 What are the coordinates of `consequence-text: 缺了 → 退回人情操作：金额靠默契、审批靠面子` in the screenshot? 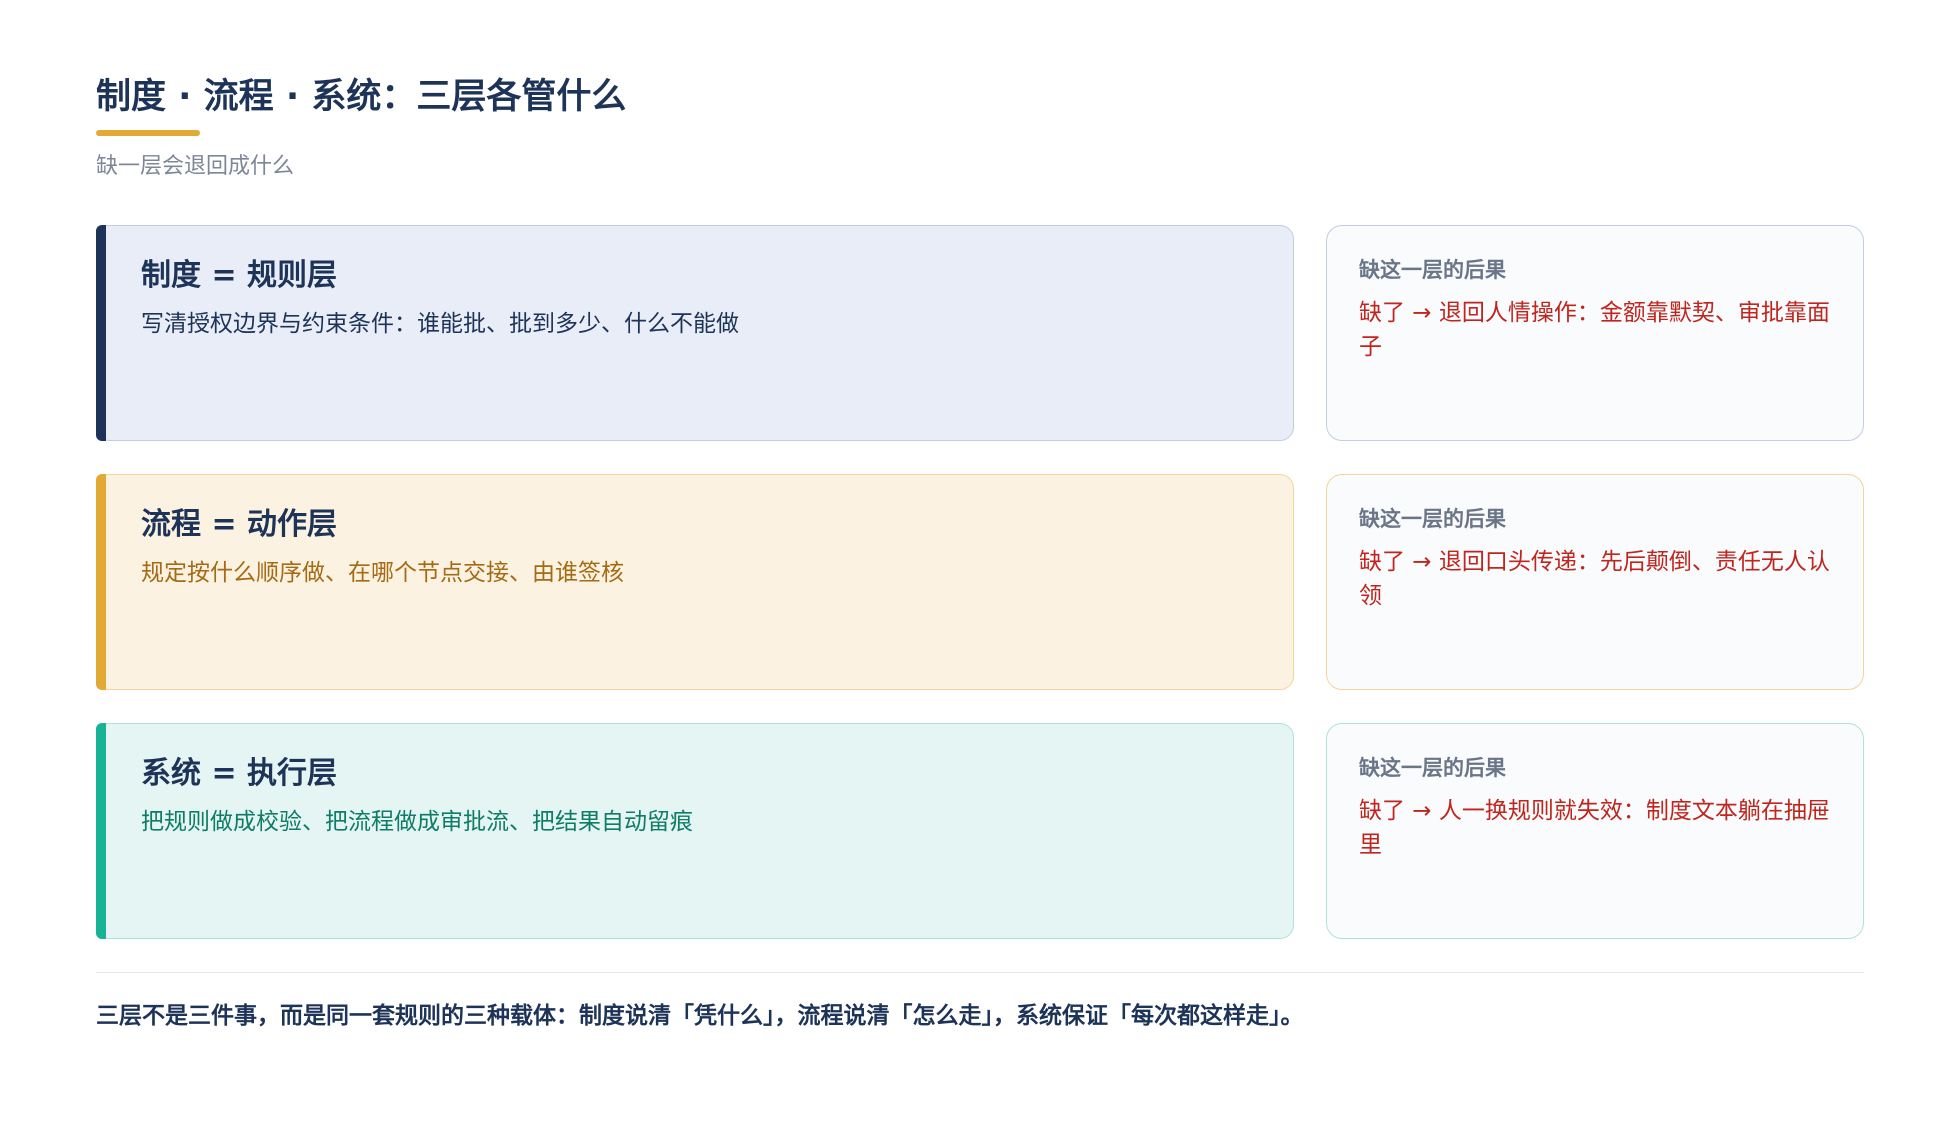 It's located at (1594, 330).